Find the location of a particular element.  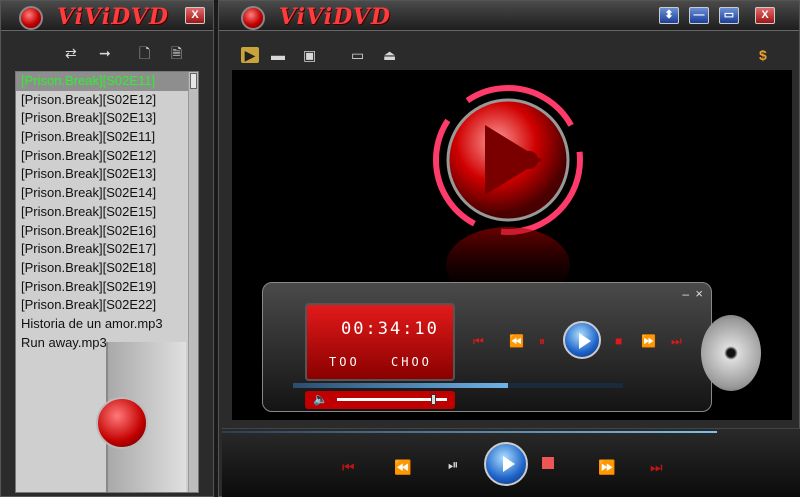

play-logo-icon is located at coordinates (122, 423).